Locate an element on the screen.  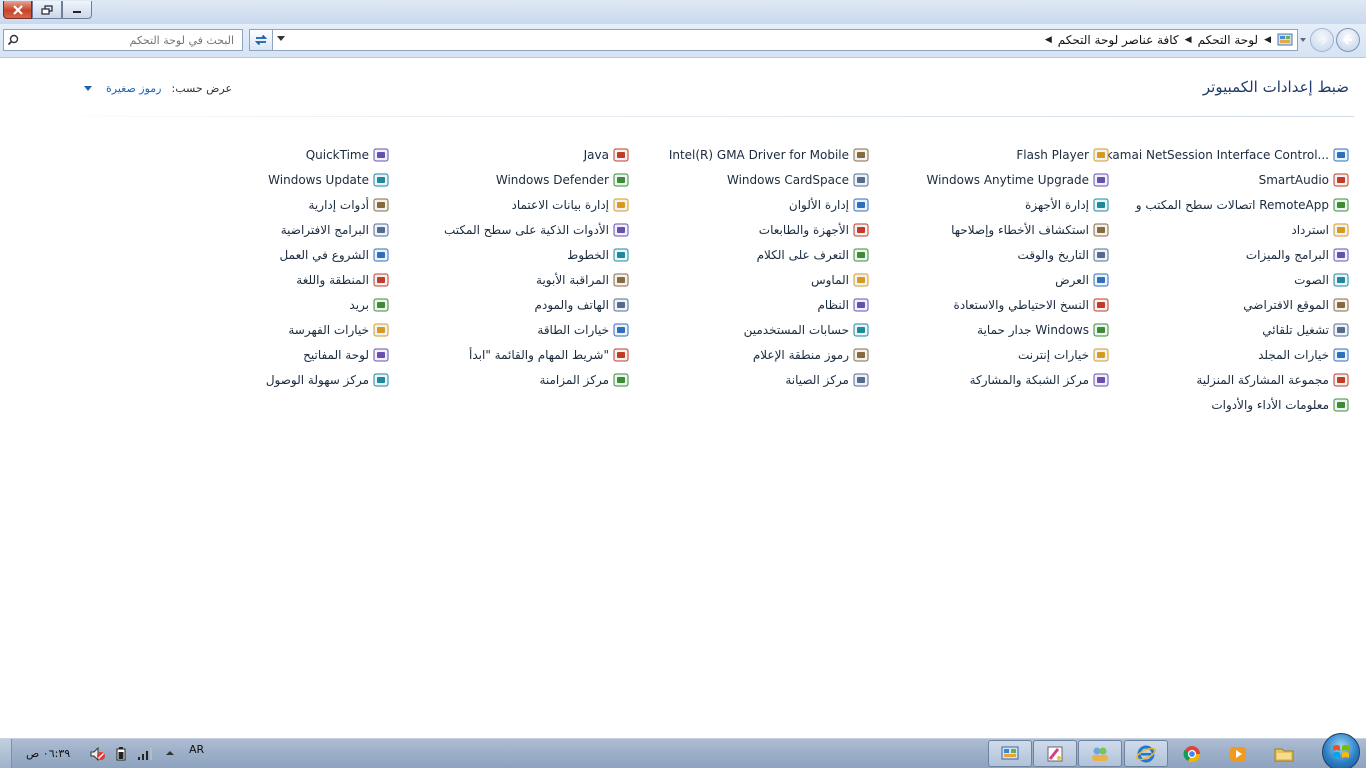
control-panel-item: إدارة الألوان is located at coordinates (829, 205).